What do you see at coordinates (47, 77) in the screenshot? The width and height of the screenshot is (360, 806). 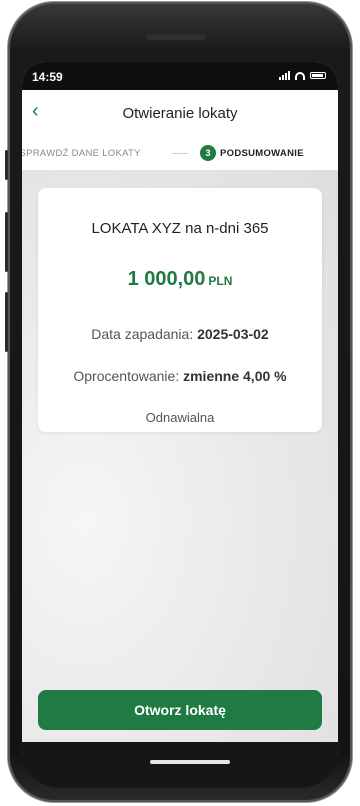 I see `status-time: 14:59` at bounding box center [47, 77].